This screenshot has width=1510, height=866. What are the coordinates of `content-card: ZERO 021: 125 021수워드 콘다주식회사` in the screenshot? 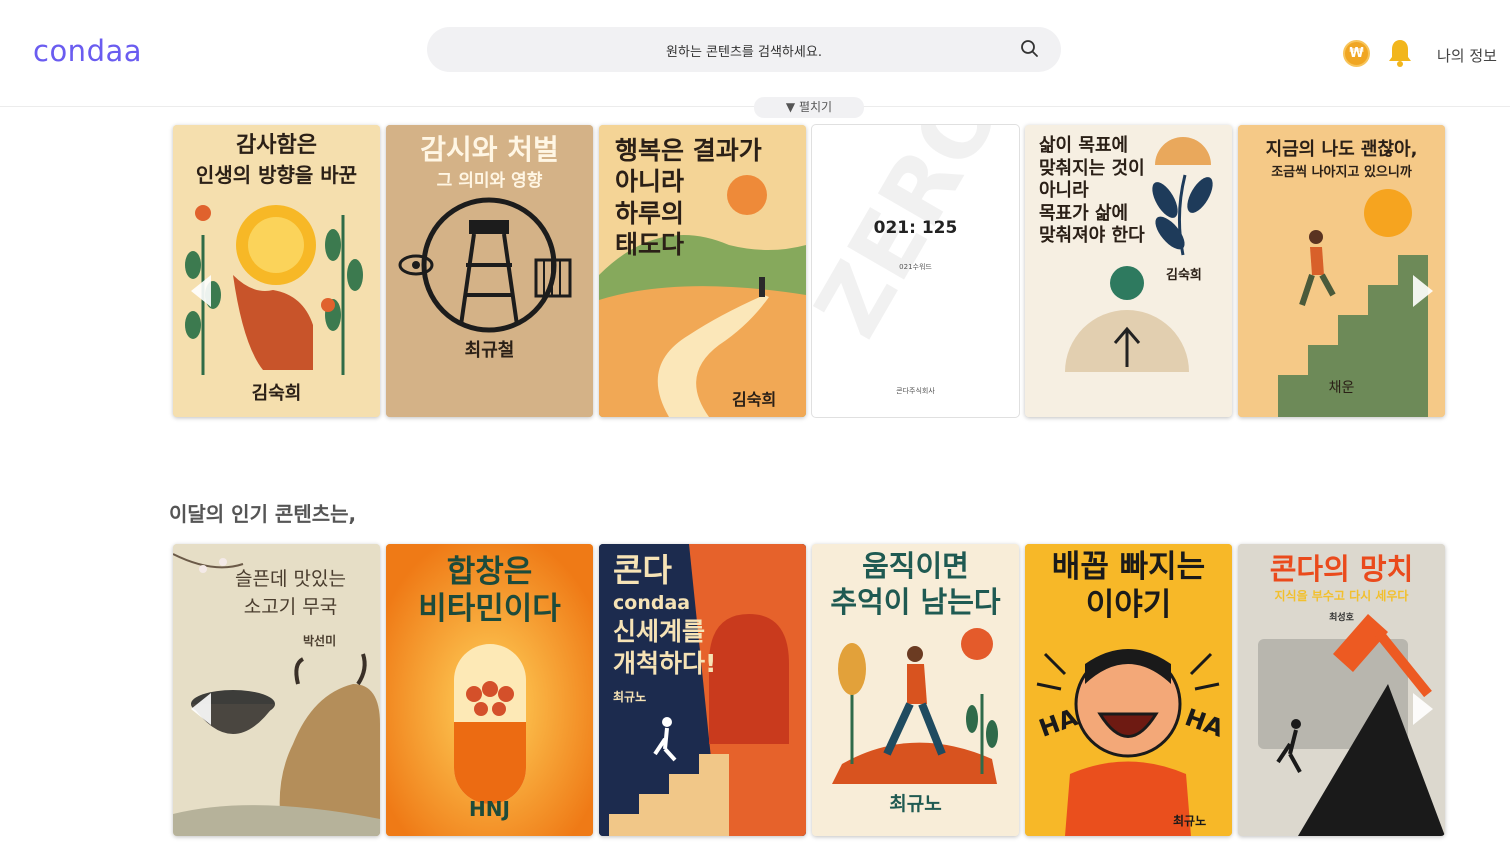 It's located at (915, 271).